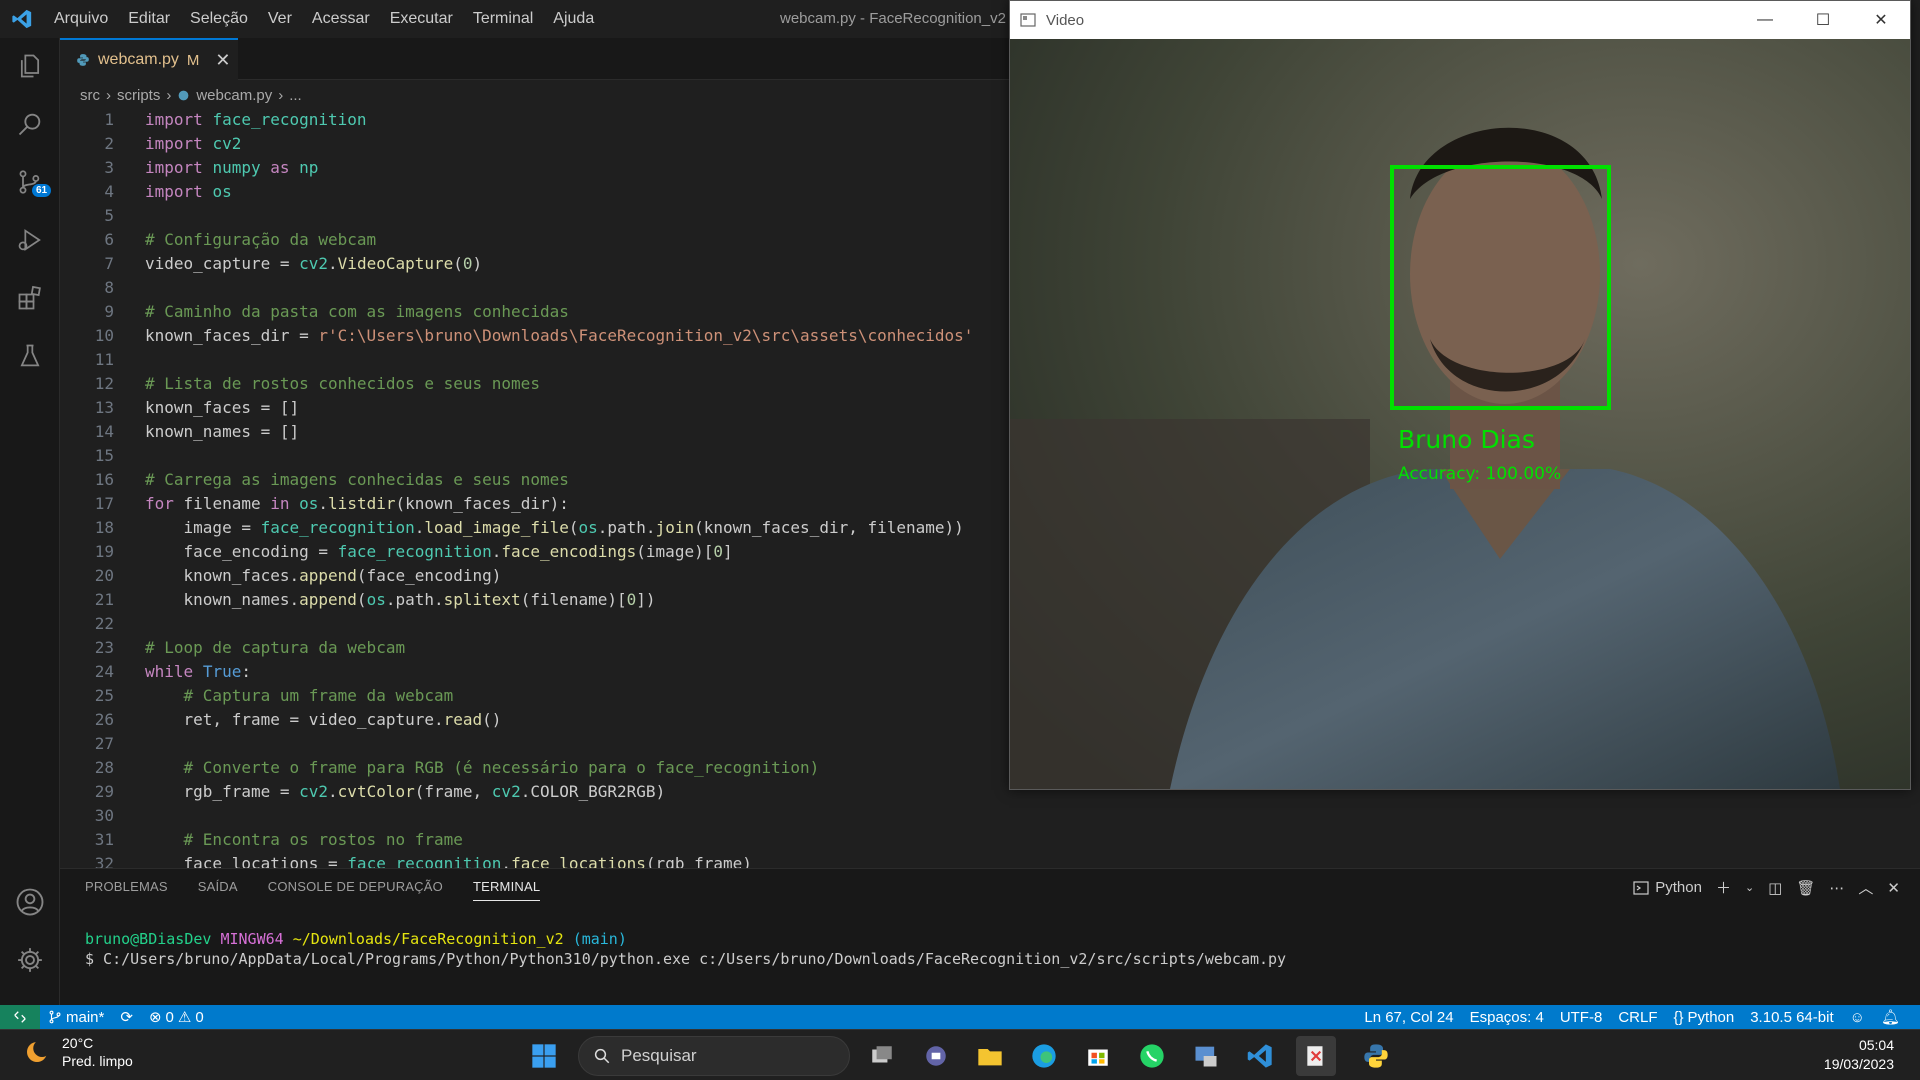 The width and height of the screenshot is (1920, 1080). What do you see at coordinates (198, 672) in the screenshot?
I see `code-line: while True:` at bounding box center [198, 672].